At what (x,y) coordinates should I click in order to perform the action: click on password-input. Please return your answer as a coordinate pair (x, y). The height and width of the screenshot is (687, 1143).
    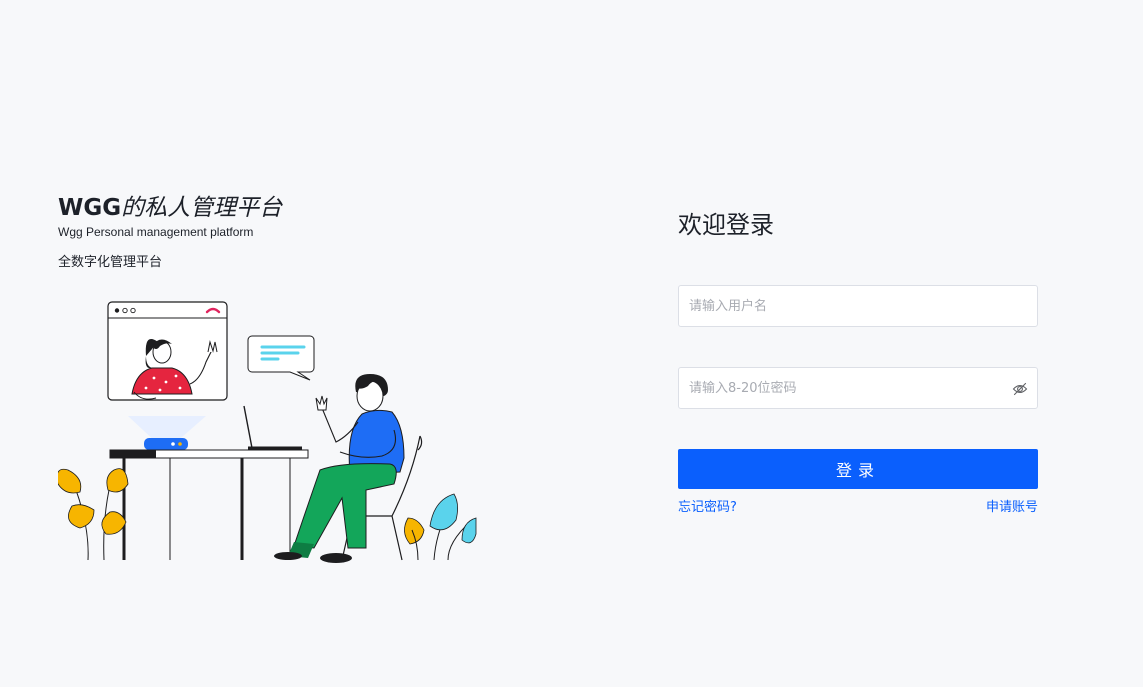
    Looking at the image, I should click on (858, 388).